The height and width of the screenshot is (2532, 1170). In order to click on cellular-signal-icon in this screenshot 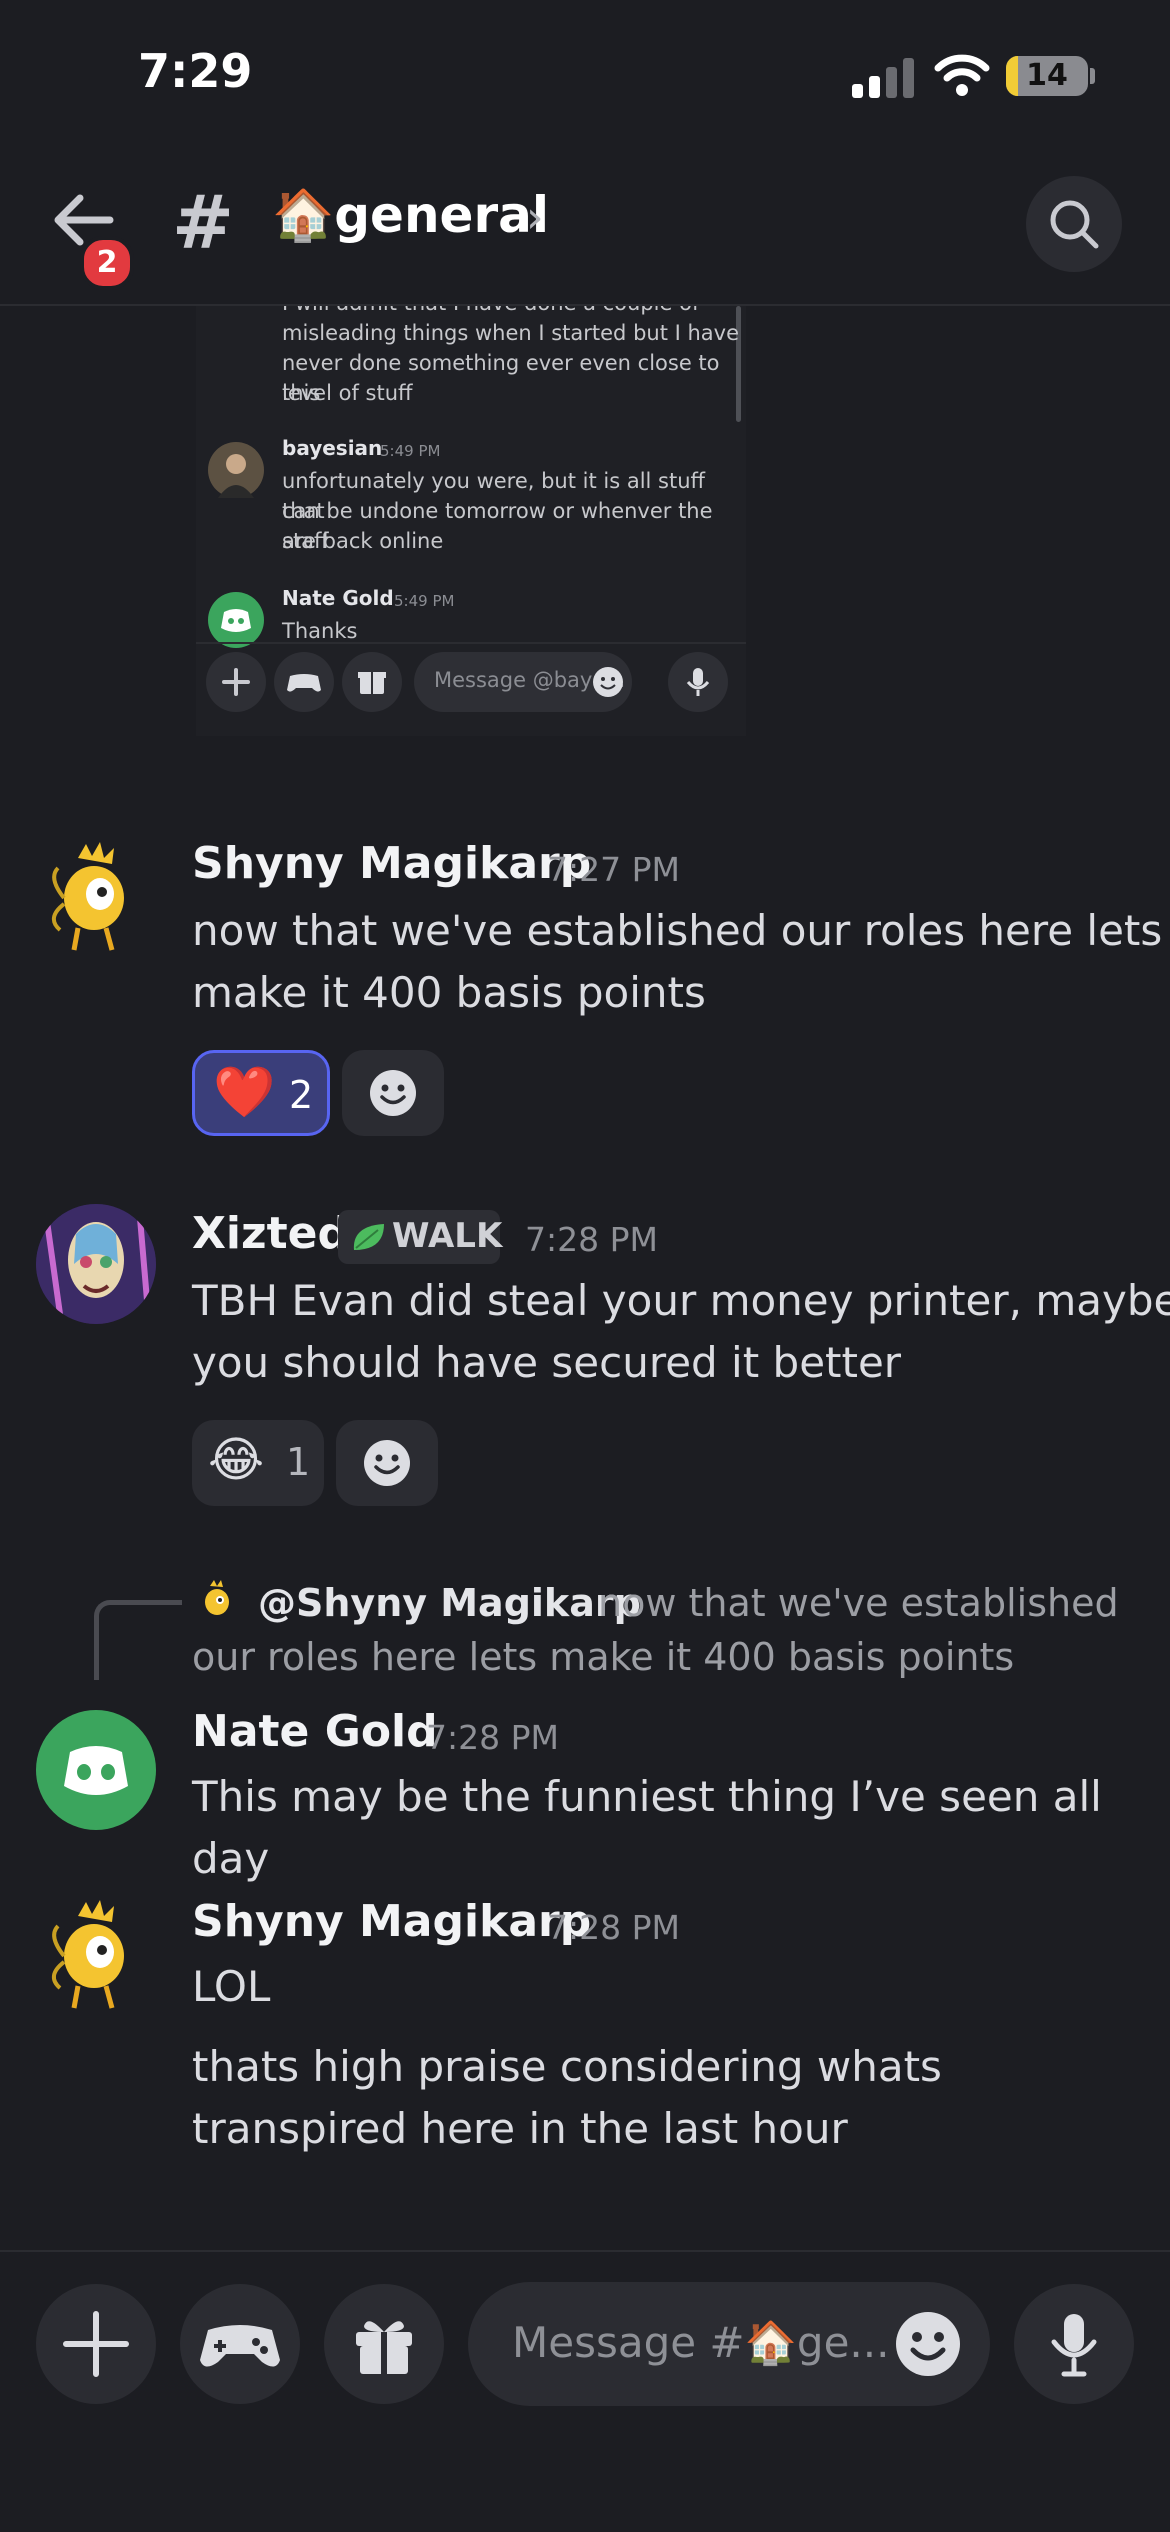, I will do `click(883, 78)`.